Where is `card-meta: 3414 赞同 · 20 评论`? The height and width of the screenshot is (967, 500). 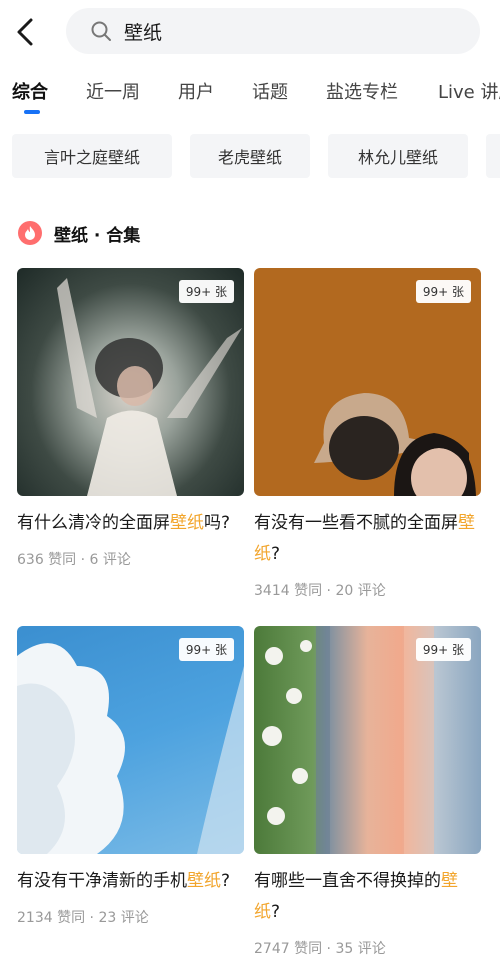 card-meta: 3414 赞同 · 20 评论 is located at coordinates (367, 590).